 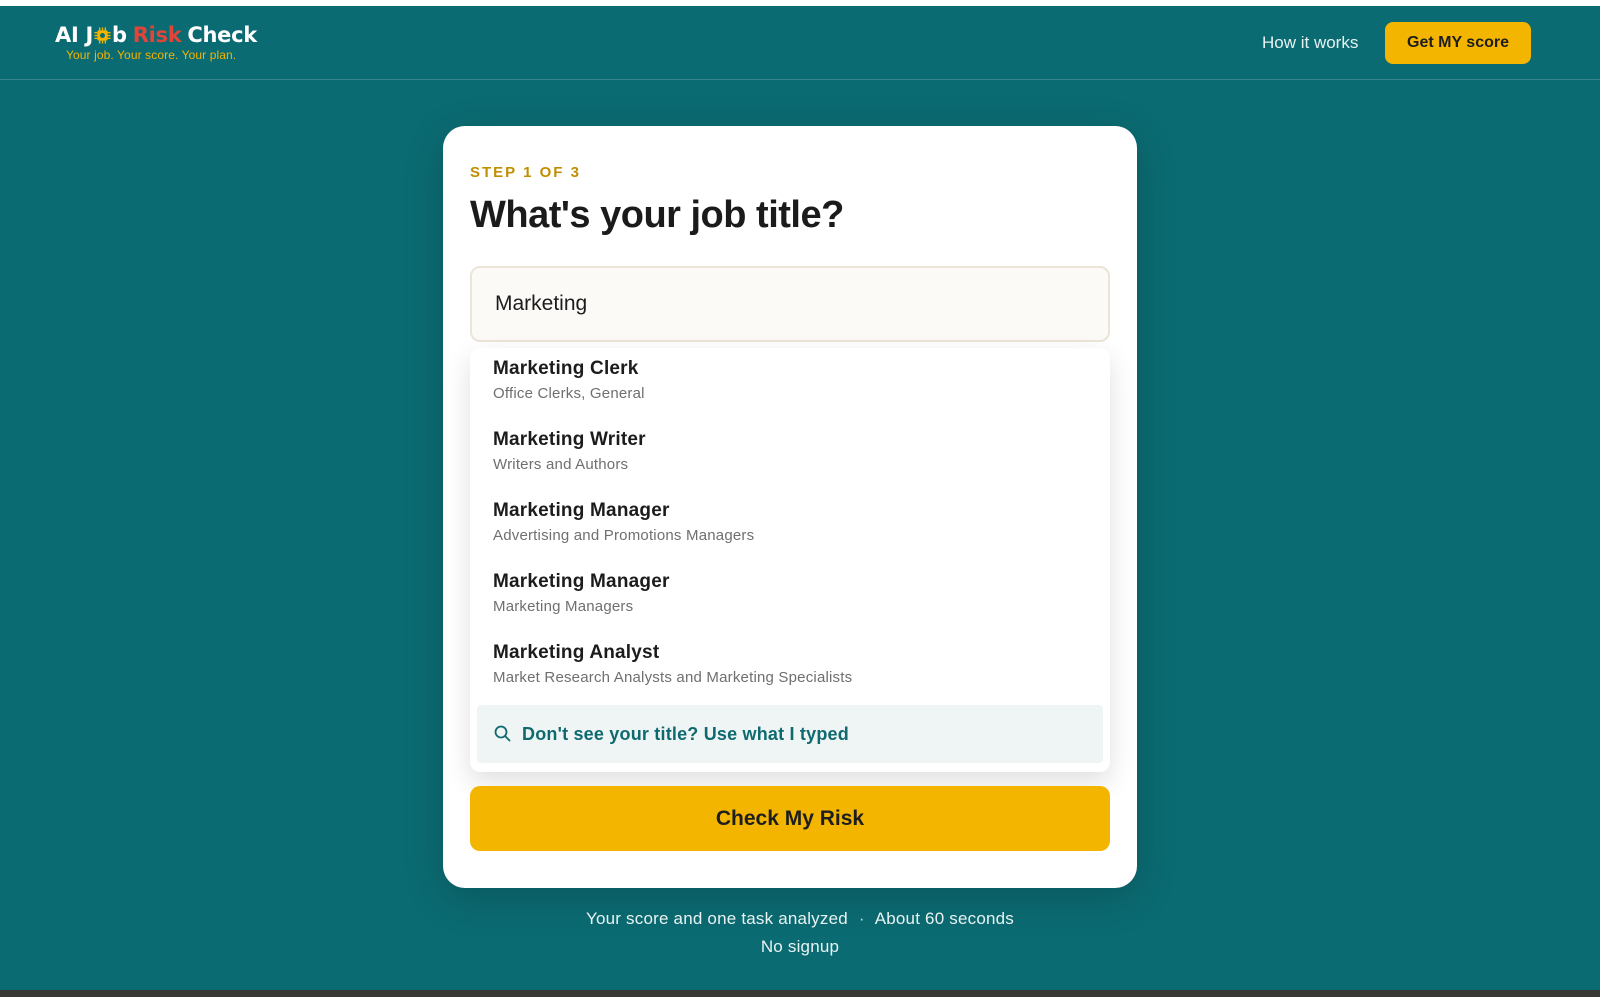 I want to click on logo-tagline: Your job. Your score. Your plan., so click(x=151, y=55).